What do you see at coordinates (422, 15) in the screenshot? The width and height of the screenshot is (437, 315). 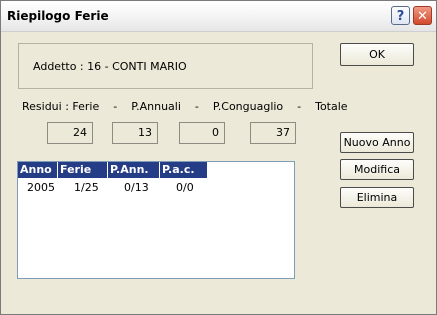 I see `close-button: ✕` at bounding box center [422, 15].